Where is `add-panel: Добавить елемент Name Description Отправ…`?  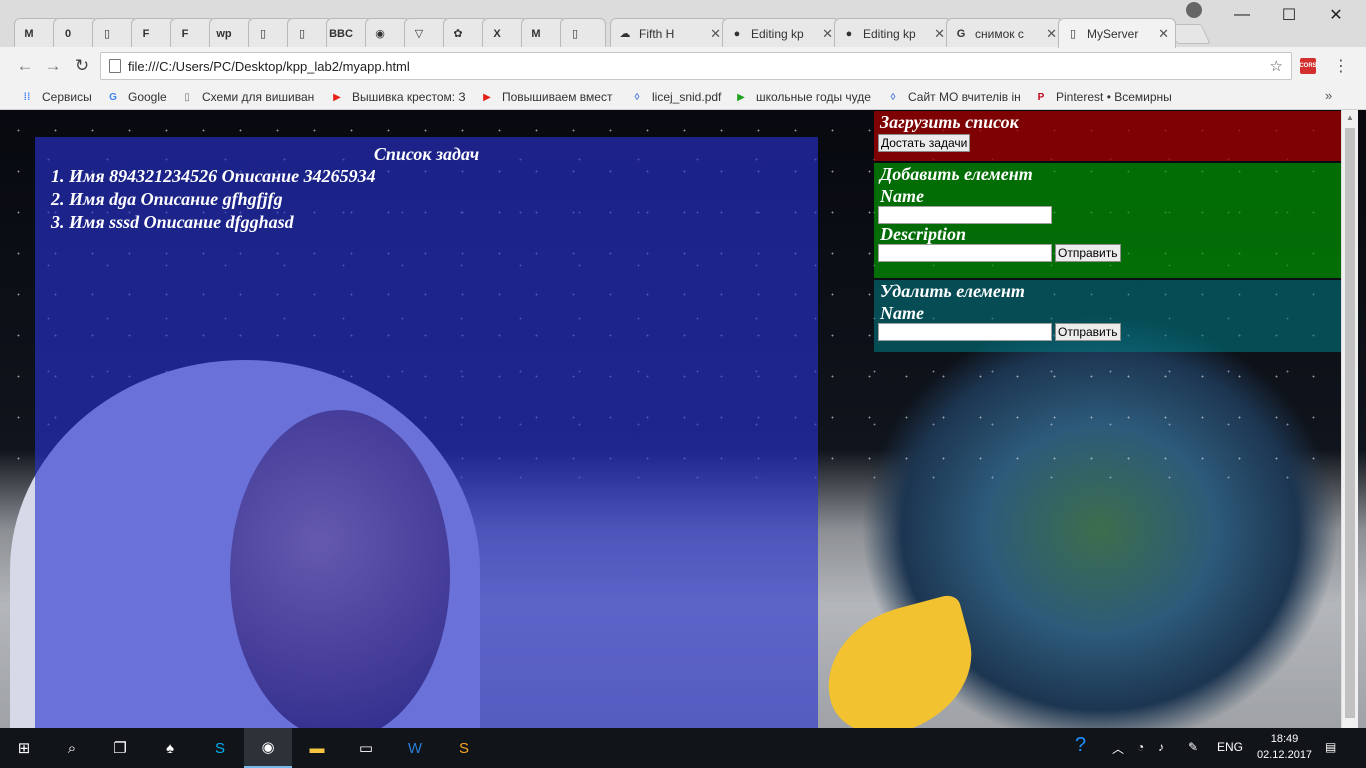 add-panel: Добавить елемент Name Description Отправ… is located at coordinates (1107, 220).